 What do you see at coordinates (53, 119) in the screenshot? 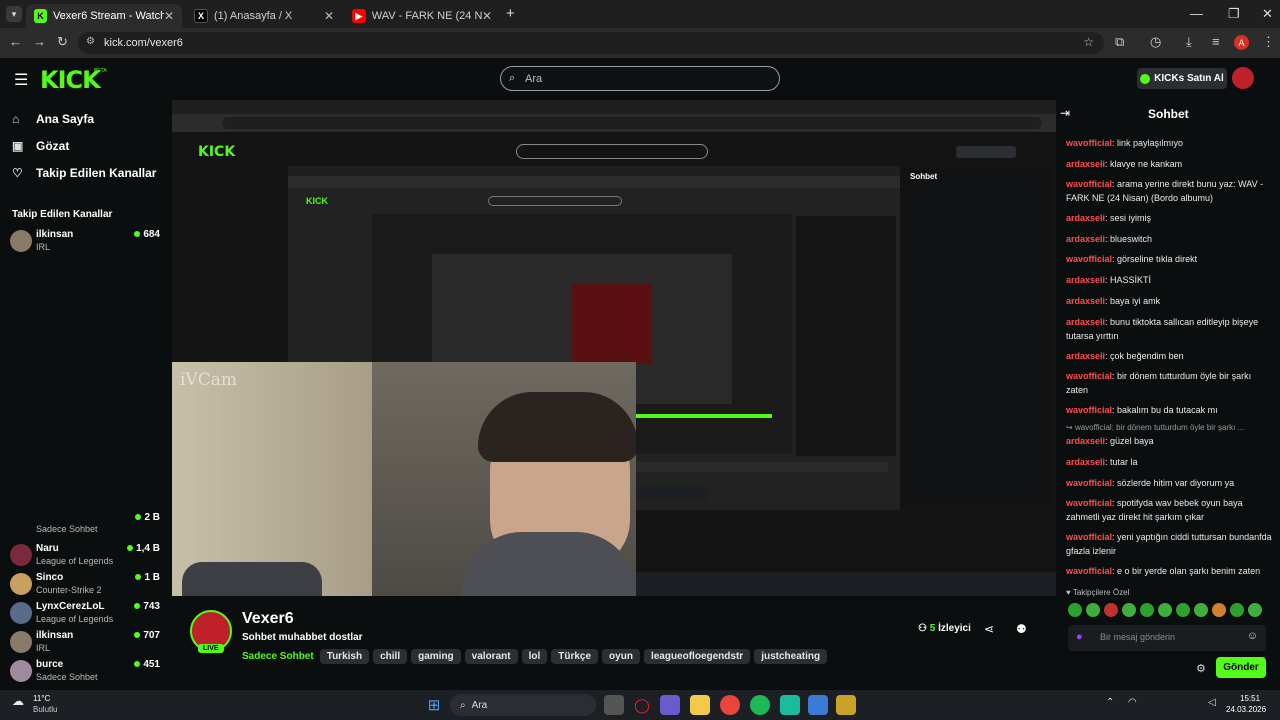
I see `nav-home: ⌂ Ana Sayfa` at bounding box center [53, 119].